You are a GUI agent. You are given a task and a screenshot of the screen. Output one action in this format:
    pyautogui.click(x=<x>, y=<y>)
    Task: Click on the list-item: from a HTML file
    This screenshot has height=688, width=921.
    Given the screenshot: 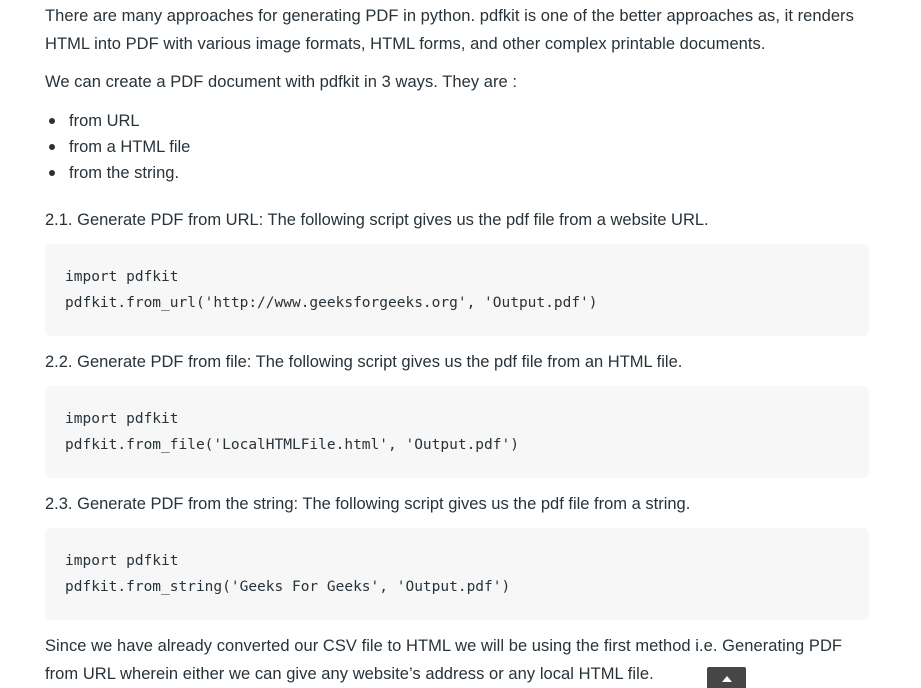 What is the action you would take?
    pyautogui.click(x=460, y=147)
    